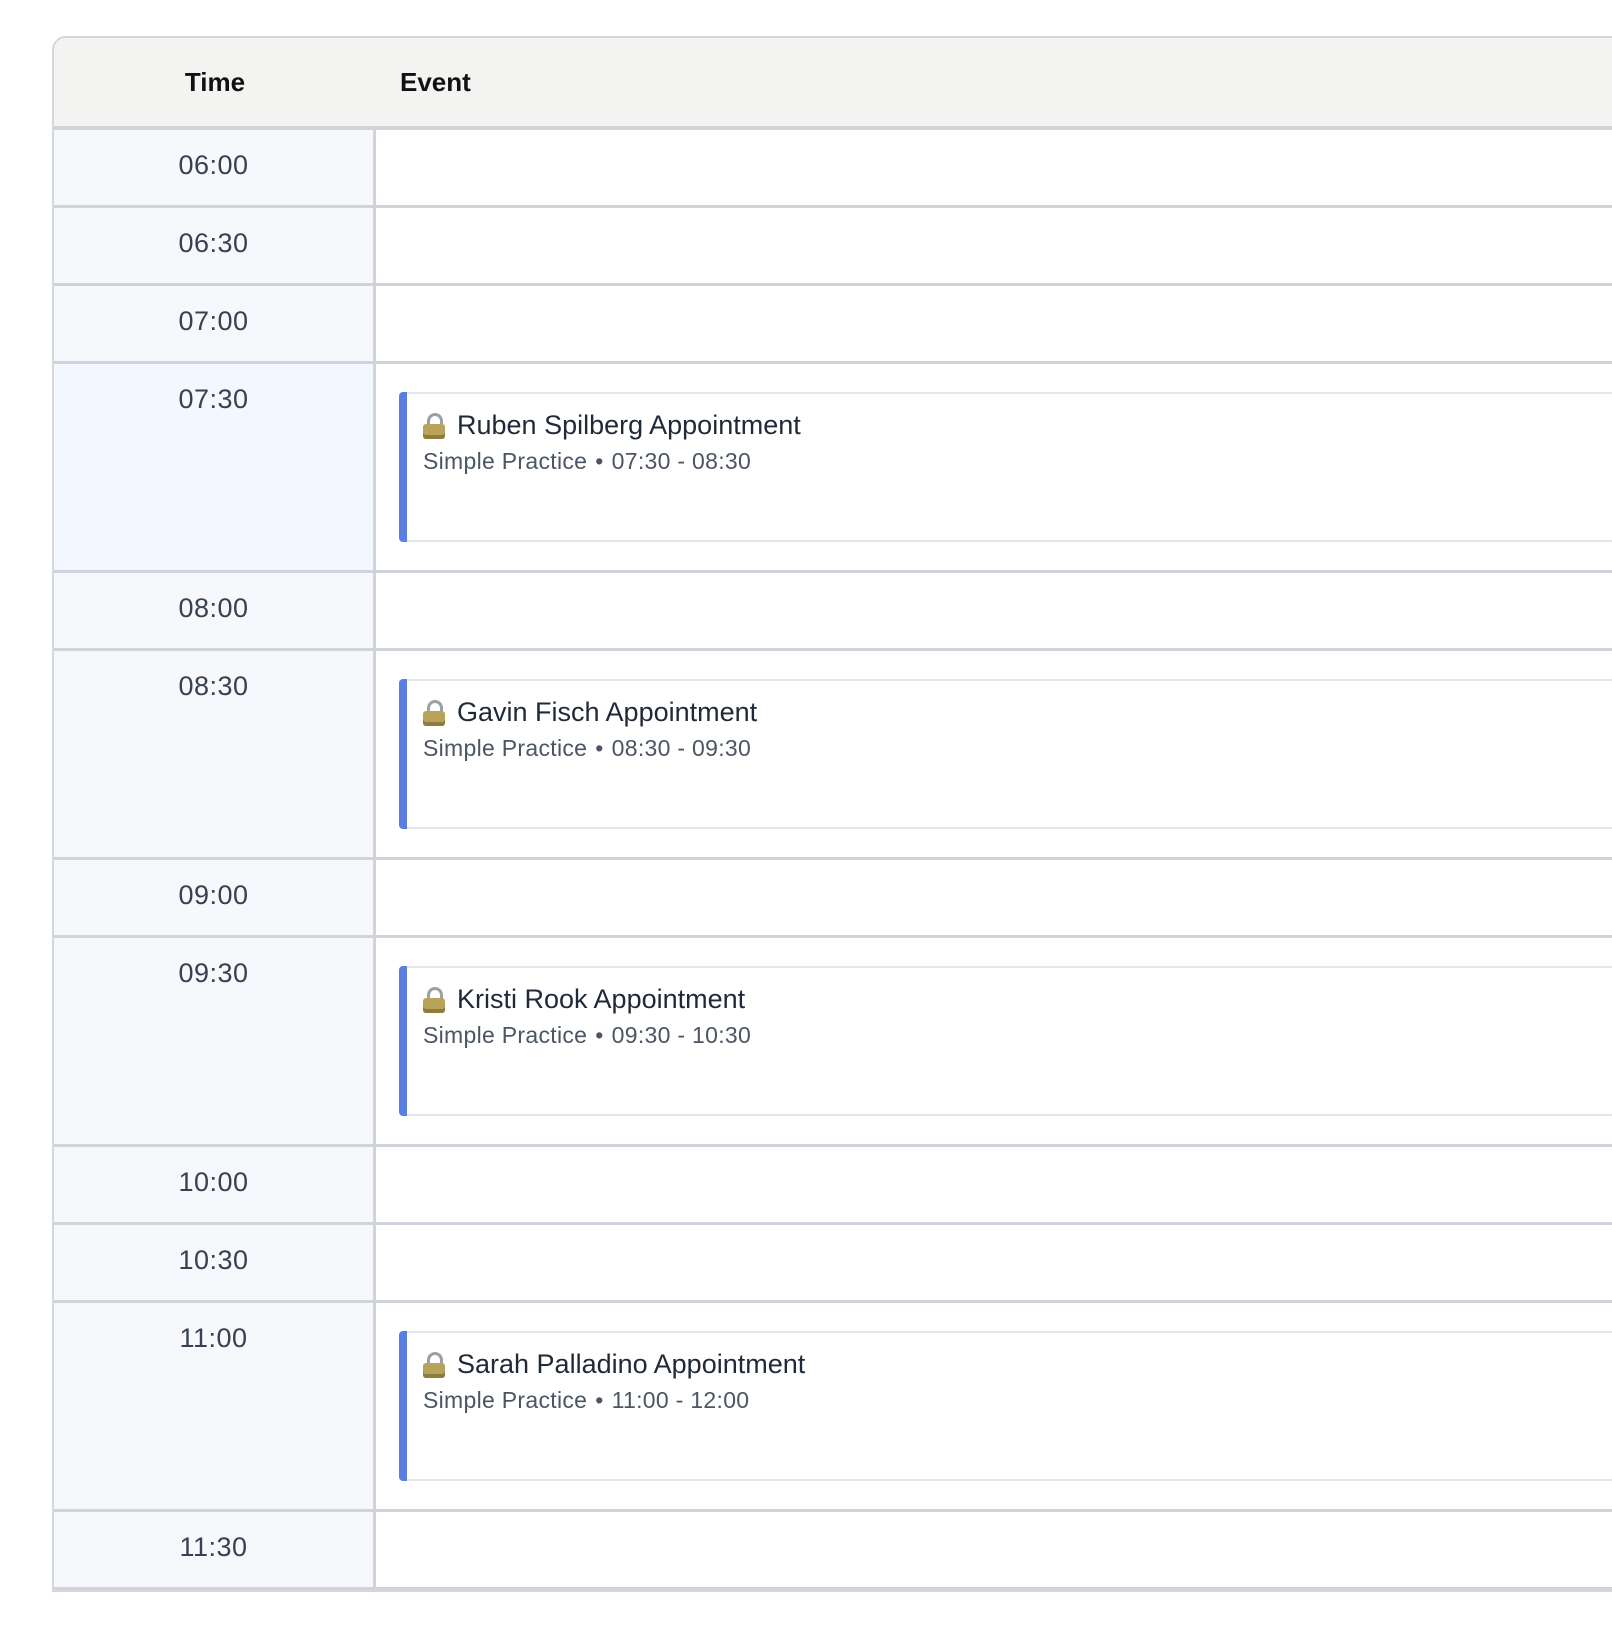  I want to click on event-title: Kristi Rook Appointment, so click(601, 999).